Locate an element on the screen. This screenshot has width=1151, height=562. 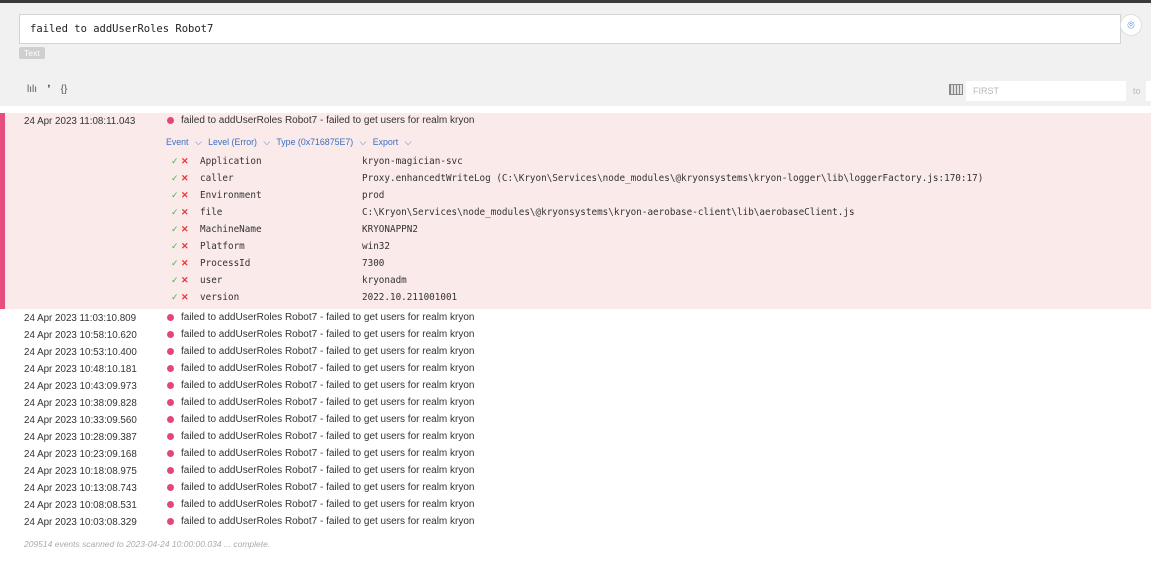
field-key: Platform is located at coordinates (222, 246).